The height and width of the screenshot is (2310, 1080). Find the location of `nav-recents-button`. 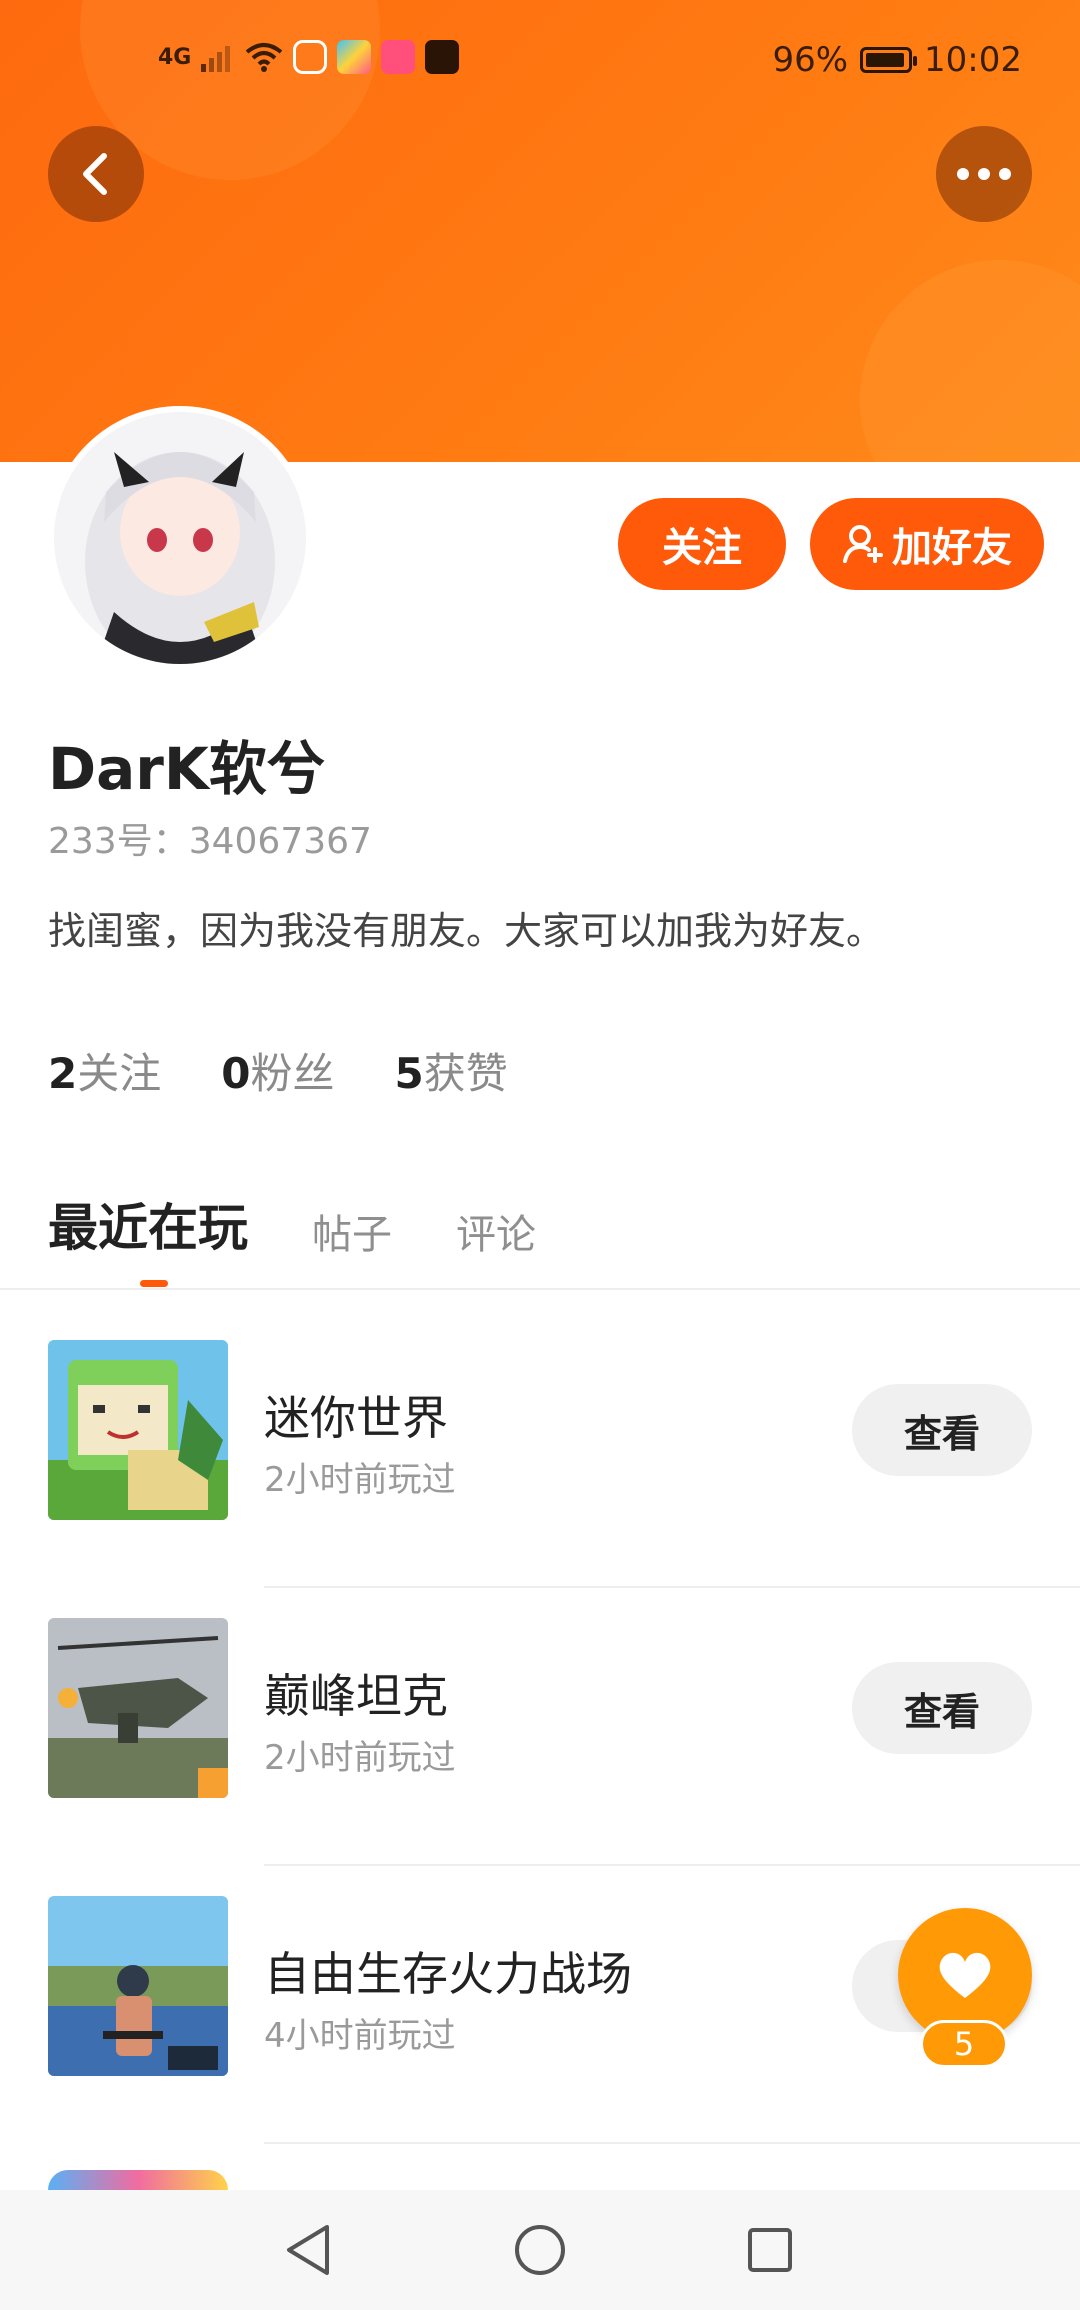

nav-recents-button is located at coordinates (770, 2250).